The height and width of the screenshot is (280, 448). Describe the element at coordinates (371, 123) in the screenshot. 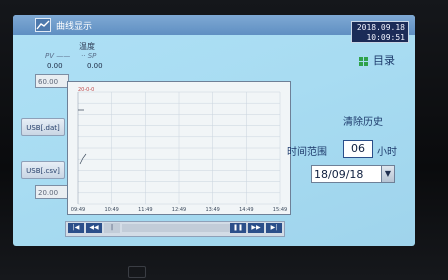

I see `clear-history-button: 清除历史` at that location.